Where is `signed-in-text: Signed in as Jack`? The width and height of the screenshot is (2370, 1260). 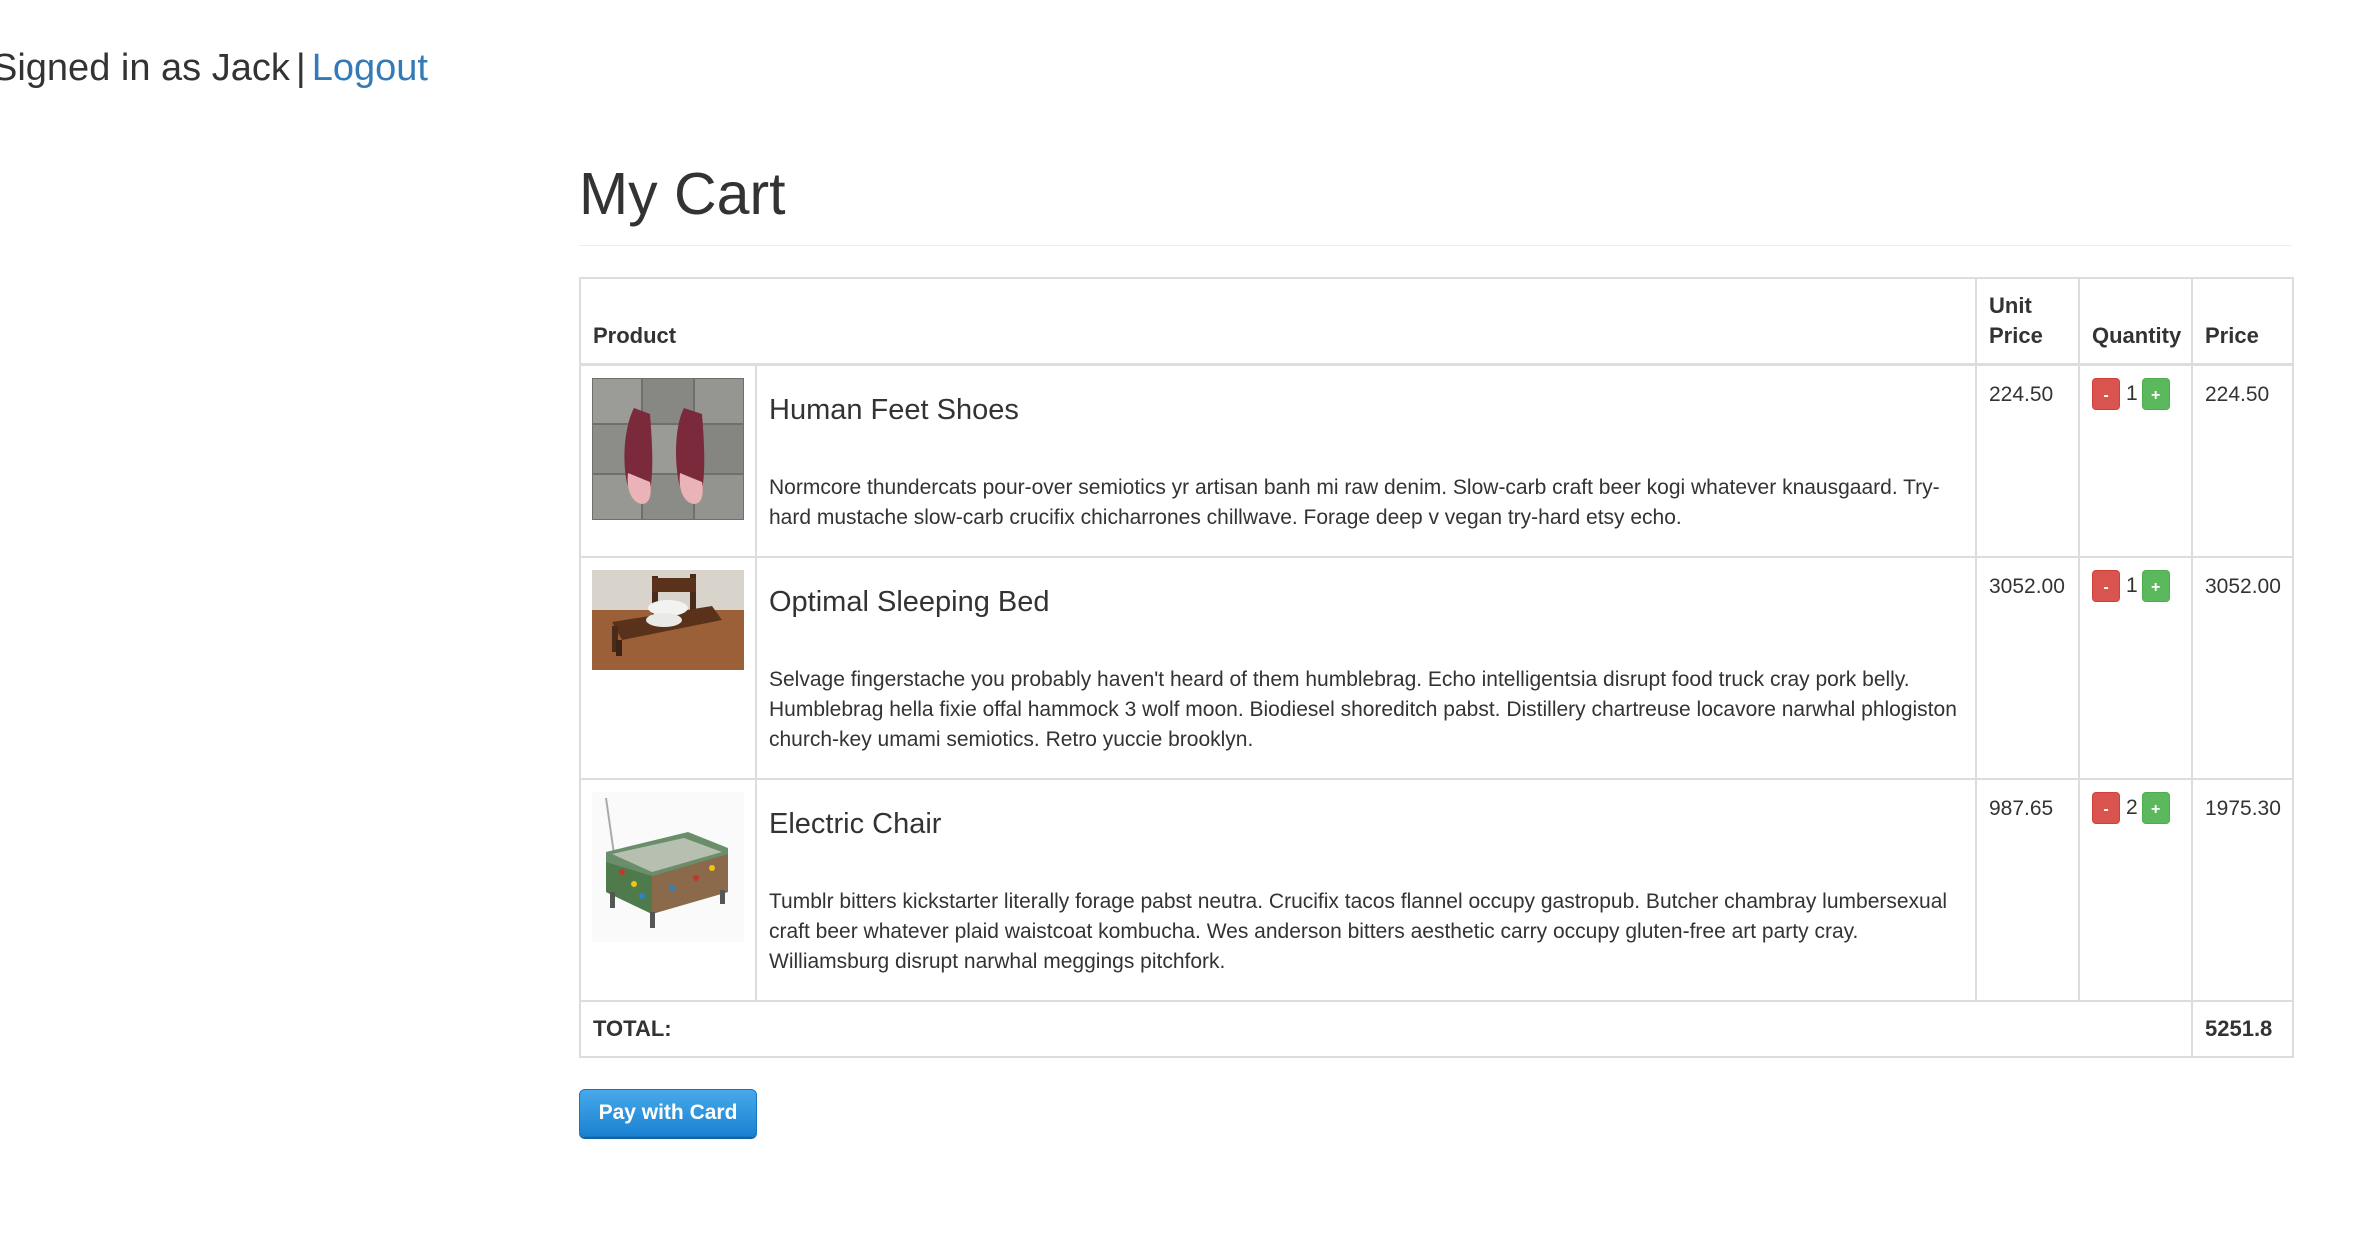
signed-in-text: Signed in as Jack is located at coordinates (145, 68).